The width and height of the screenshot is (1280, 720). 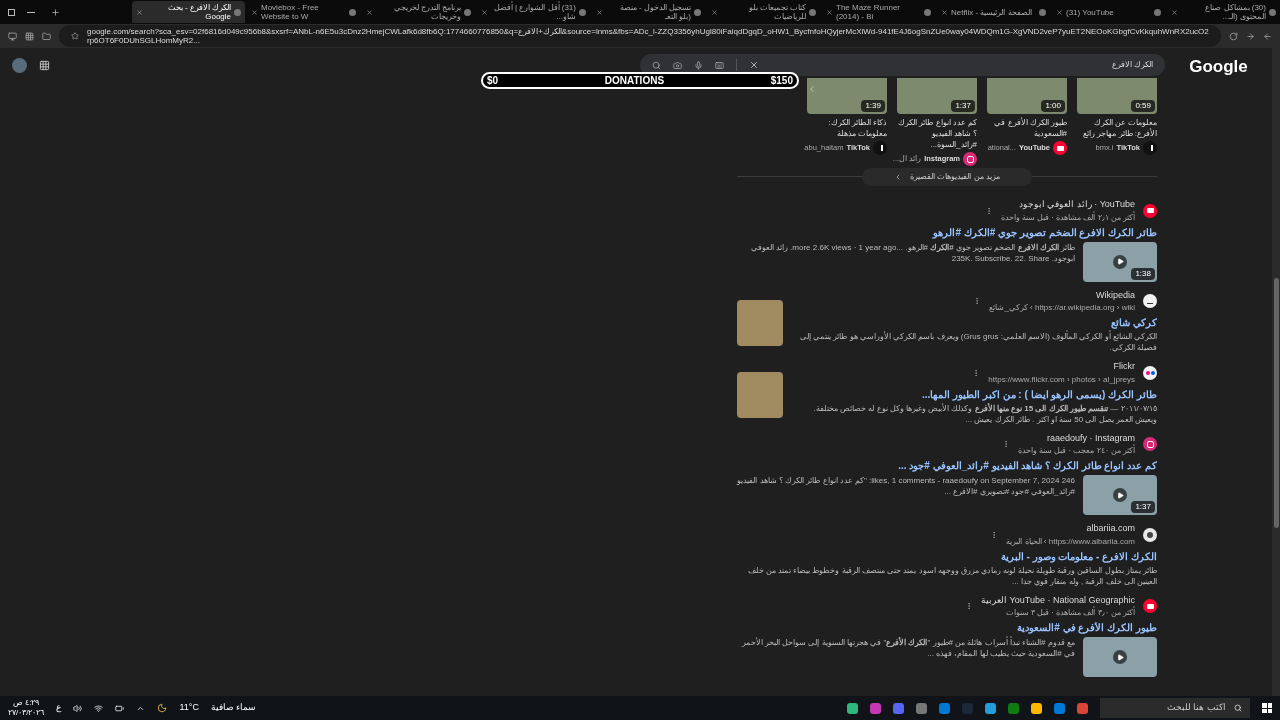 I want to click on browser-tab: Netflix - الصفحة الرئيسية, so click(x=993, y=12).